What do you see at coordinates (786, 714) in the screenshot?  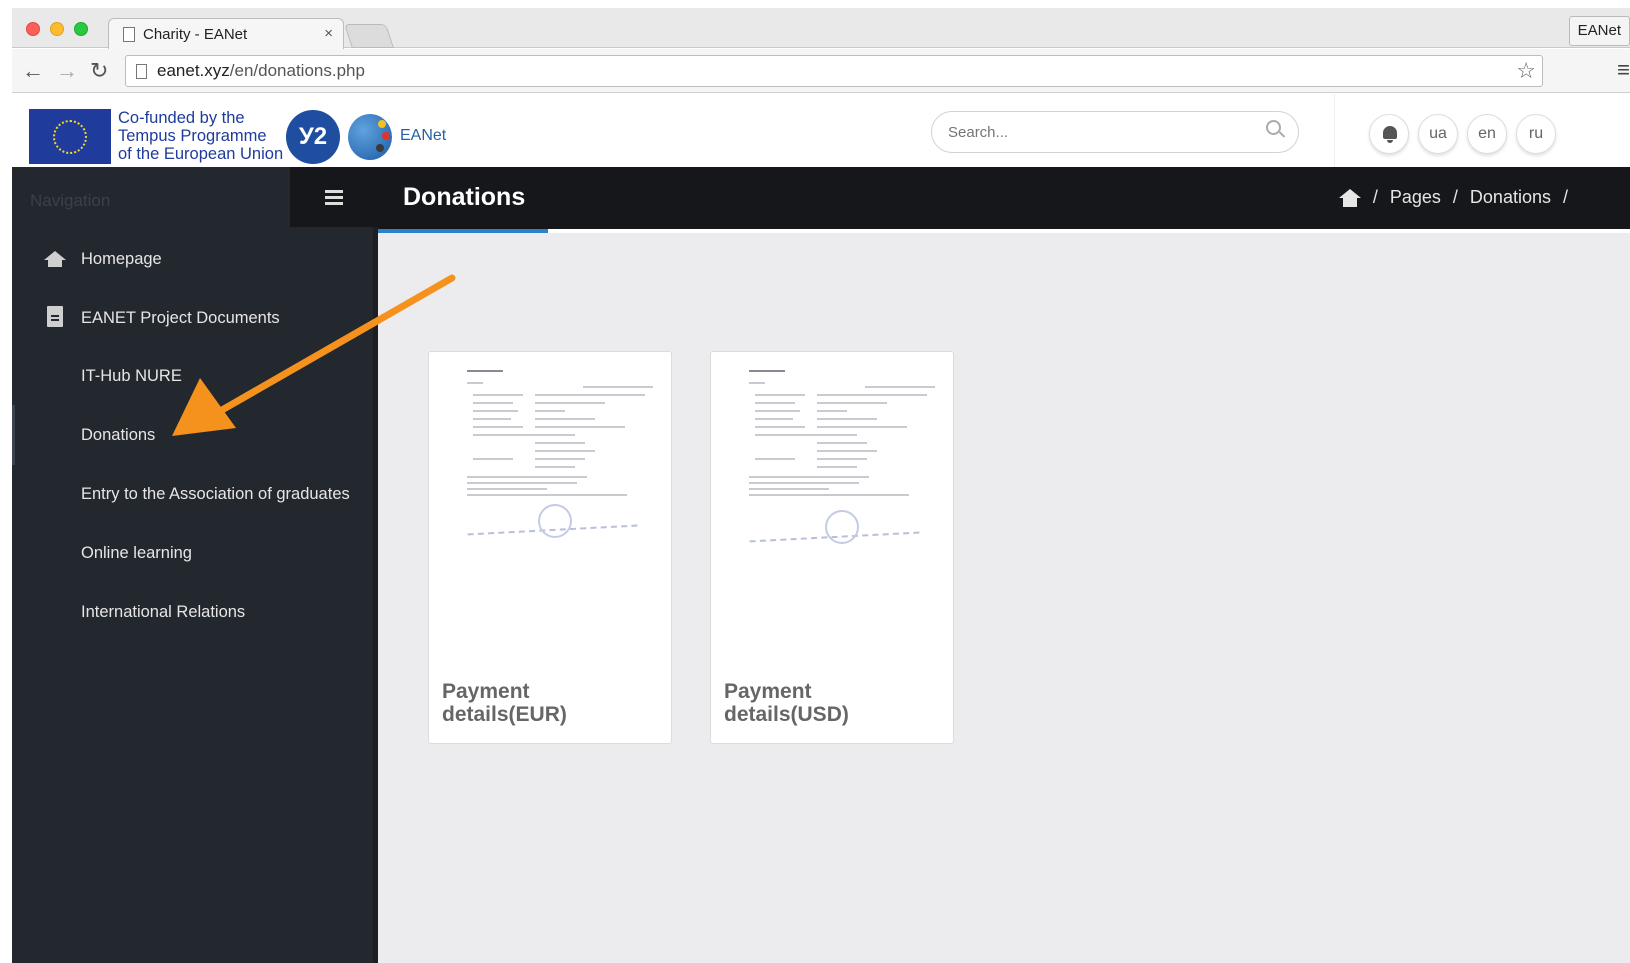 I see `card-caption-line: details(USD)` at bounding box center [786, 714].